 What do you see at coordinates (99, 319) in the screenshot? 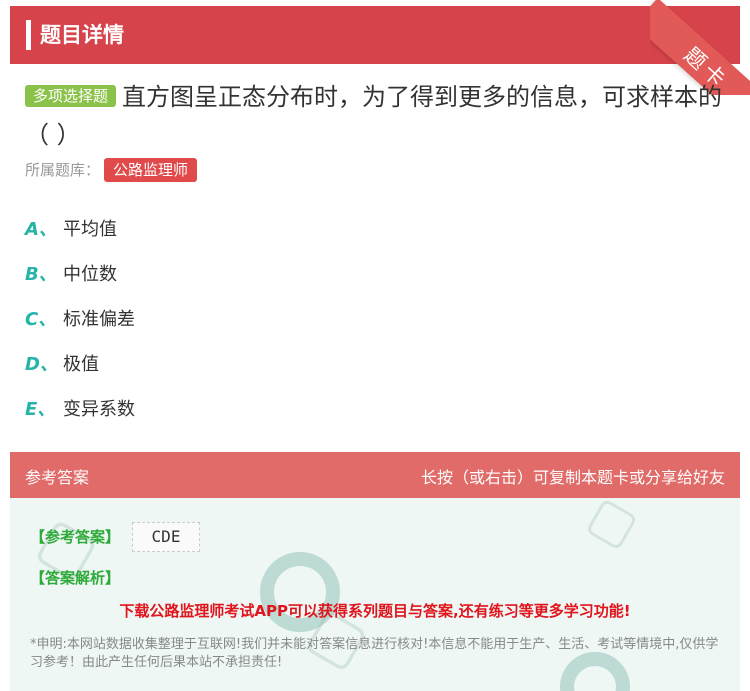
I see `option-text: 标准偏差` at bounding box center [99, 319].